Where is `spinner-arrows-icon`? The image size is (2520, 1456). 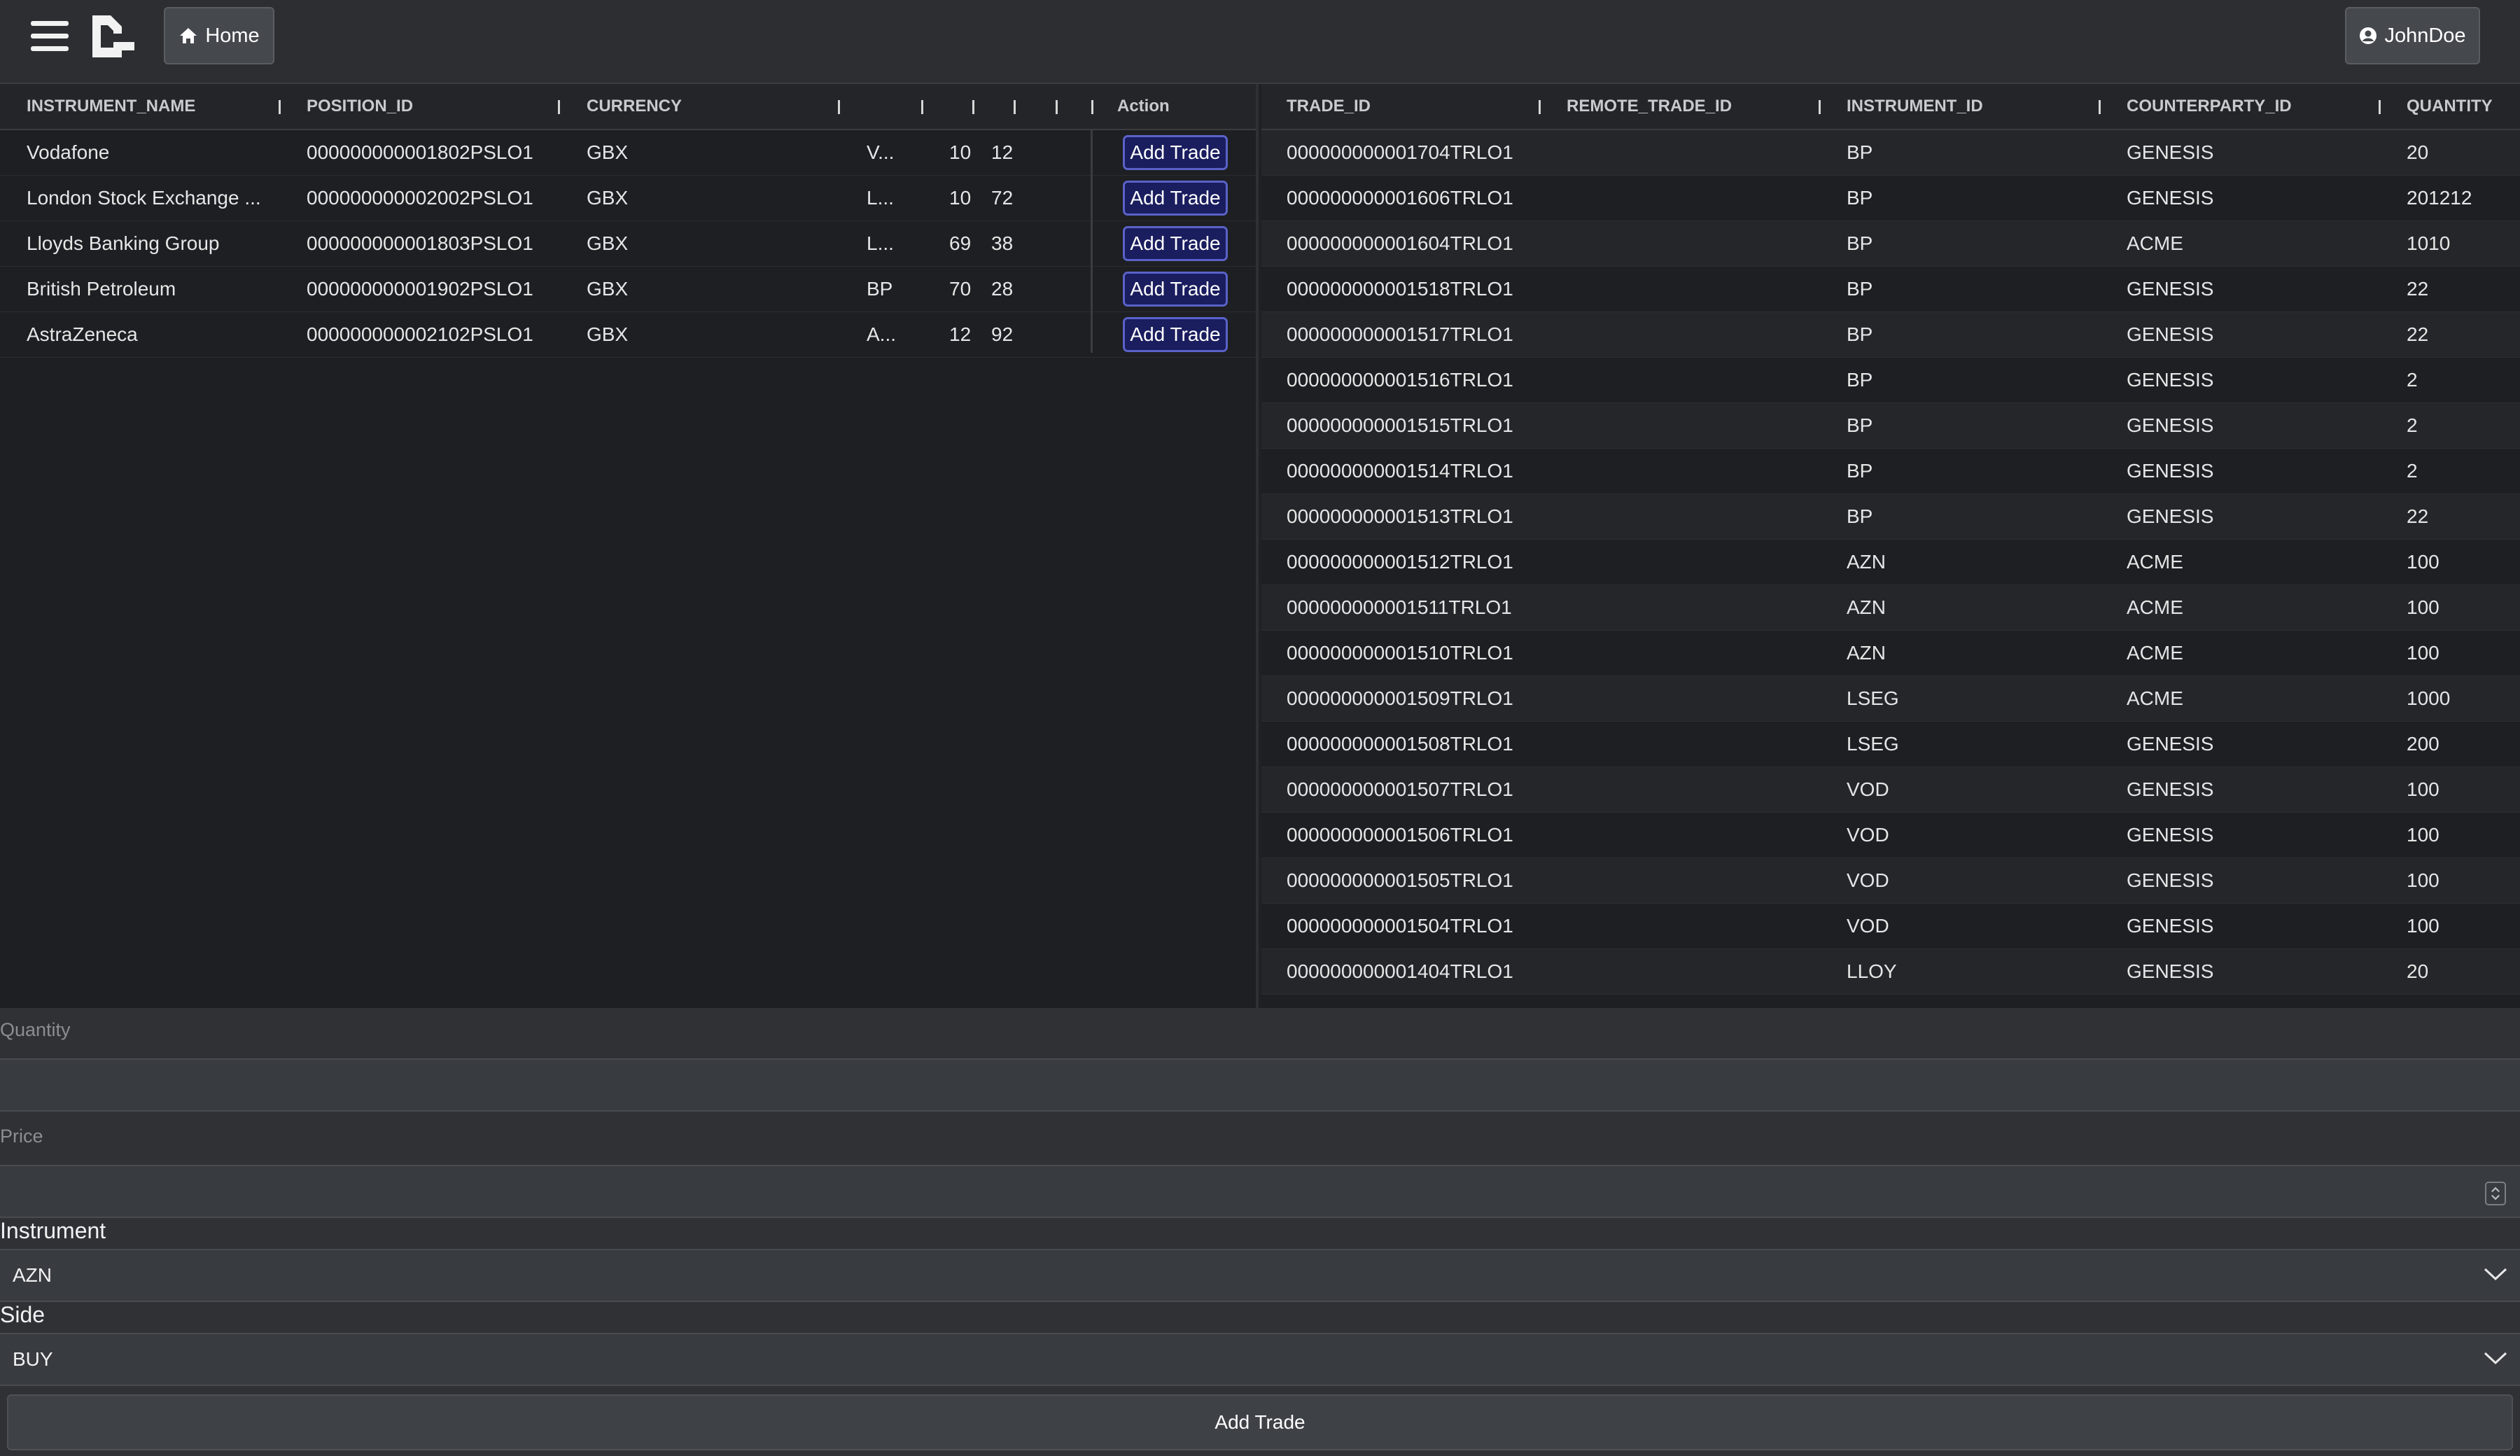 spinner-arrows-icon is located at coordinates (2495, 1193).